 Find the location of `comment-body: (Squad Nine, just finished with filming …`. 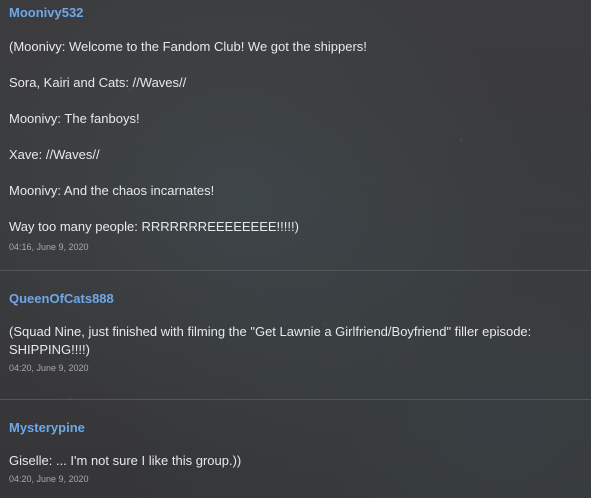

comment-body: (Squad Nine, just finished with filming … is located at coordinates (294, 341).